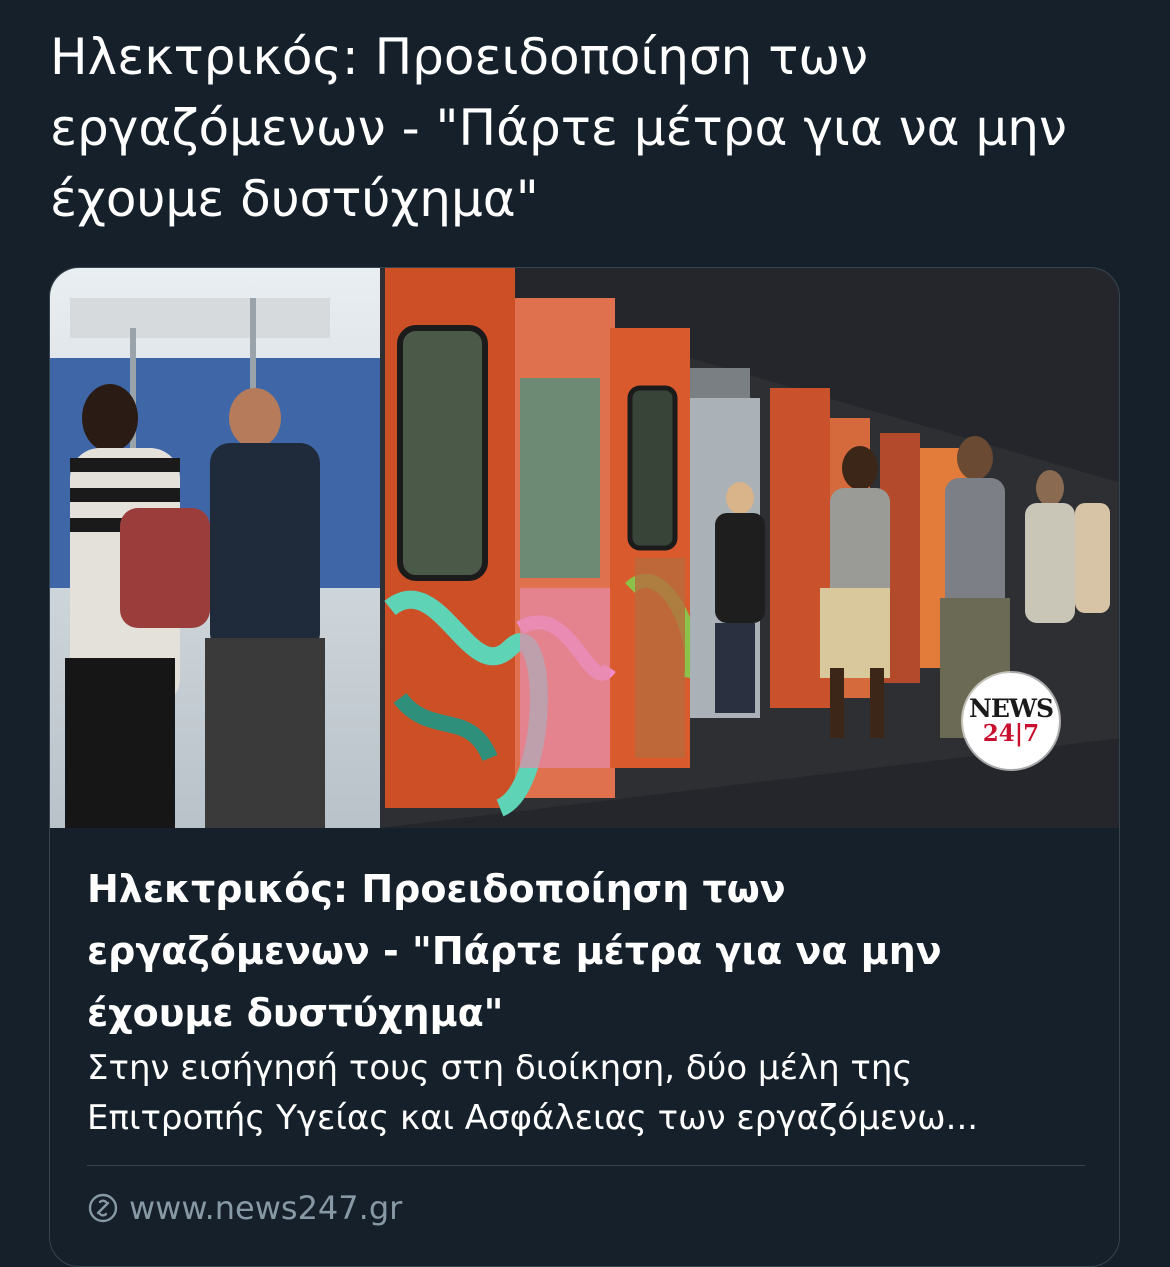 This screenshot has height=1267, width=1170. I want to click on card-domain-text: www.news247.gr, so click(266, 1208).